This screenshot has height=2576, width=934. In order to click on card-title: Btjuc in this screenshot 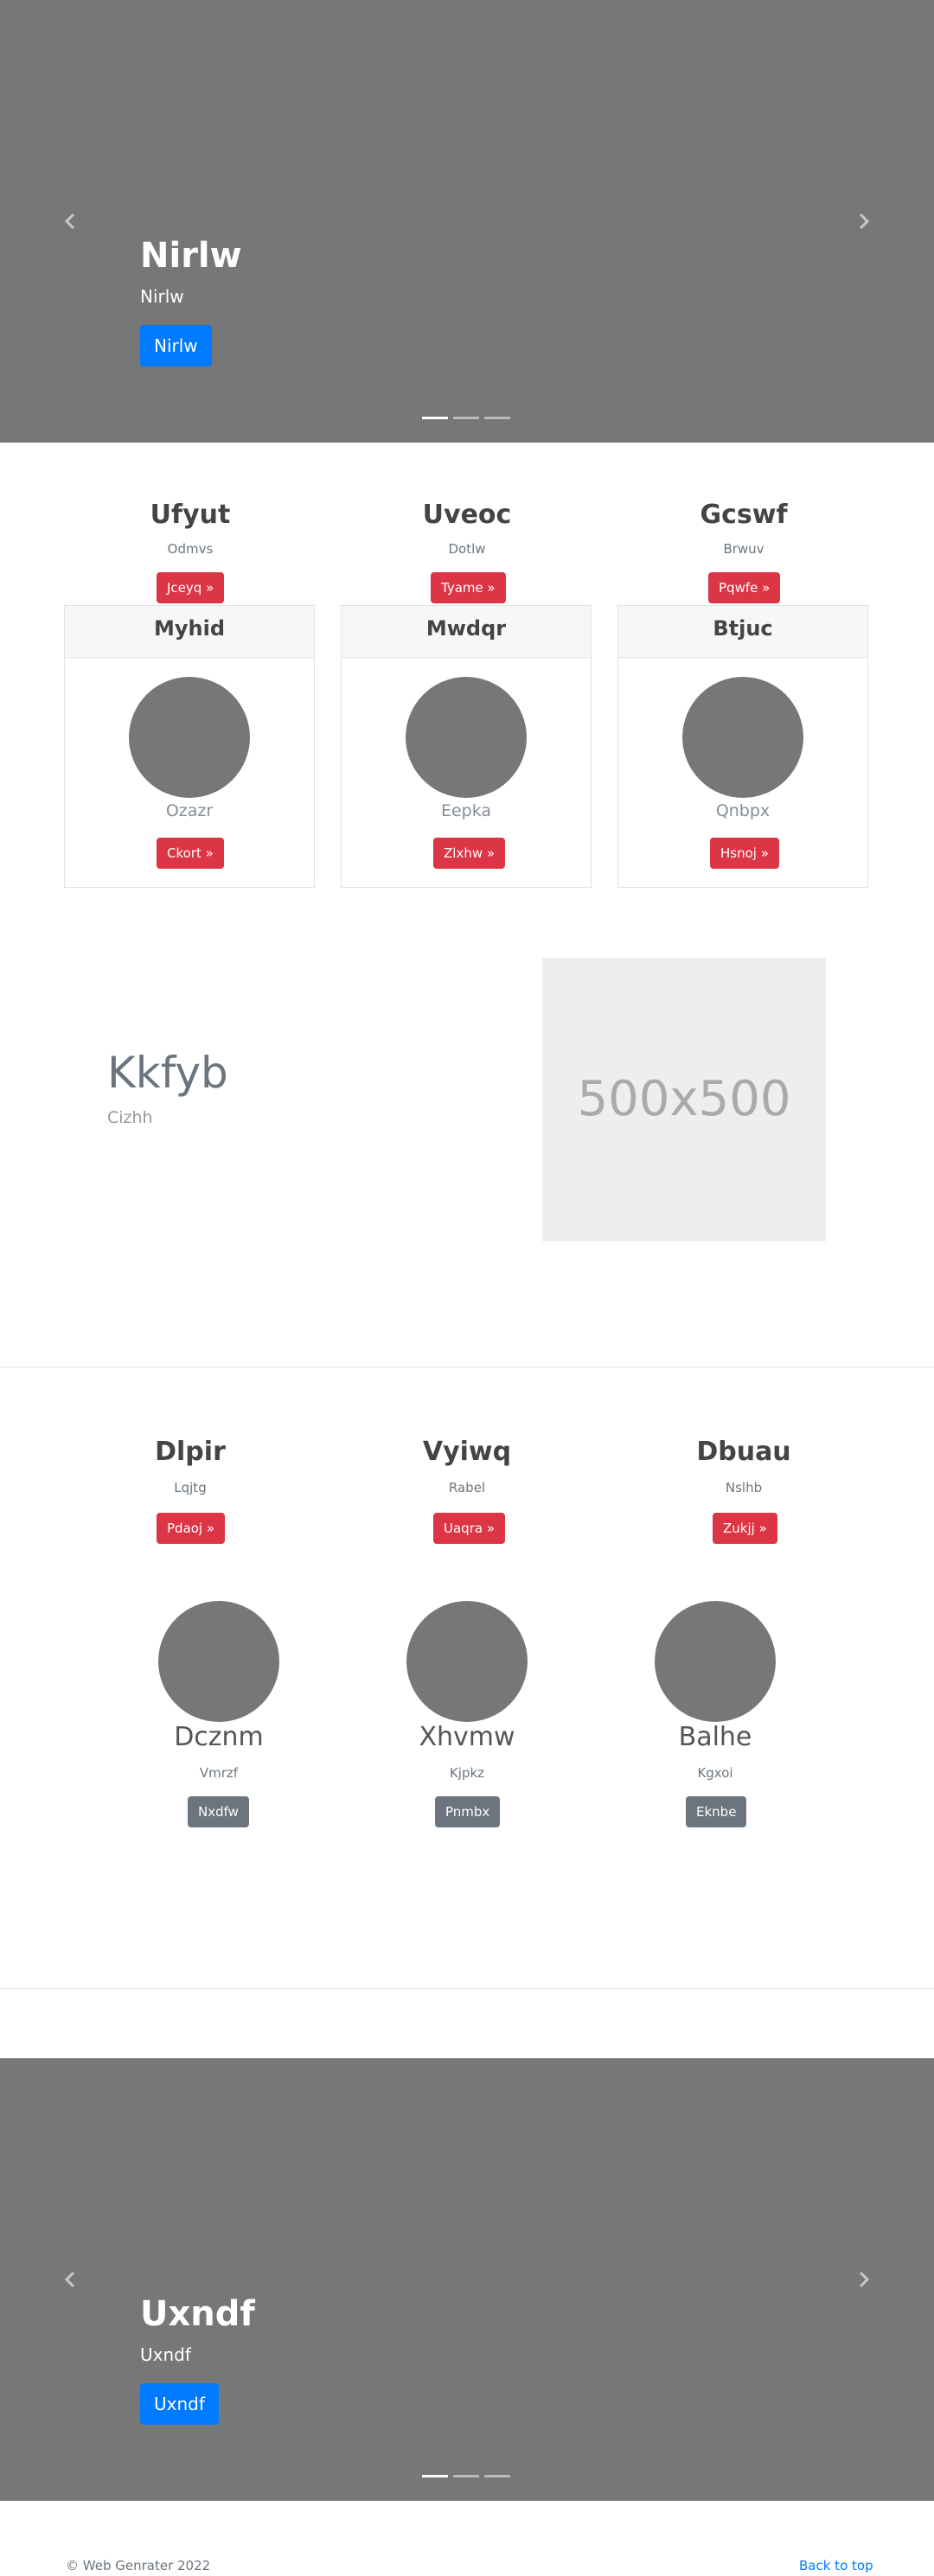, I will do `click(743, 628)`.